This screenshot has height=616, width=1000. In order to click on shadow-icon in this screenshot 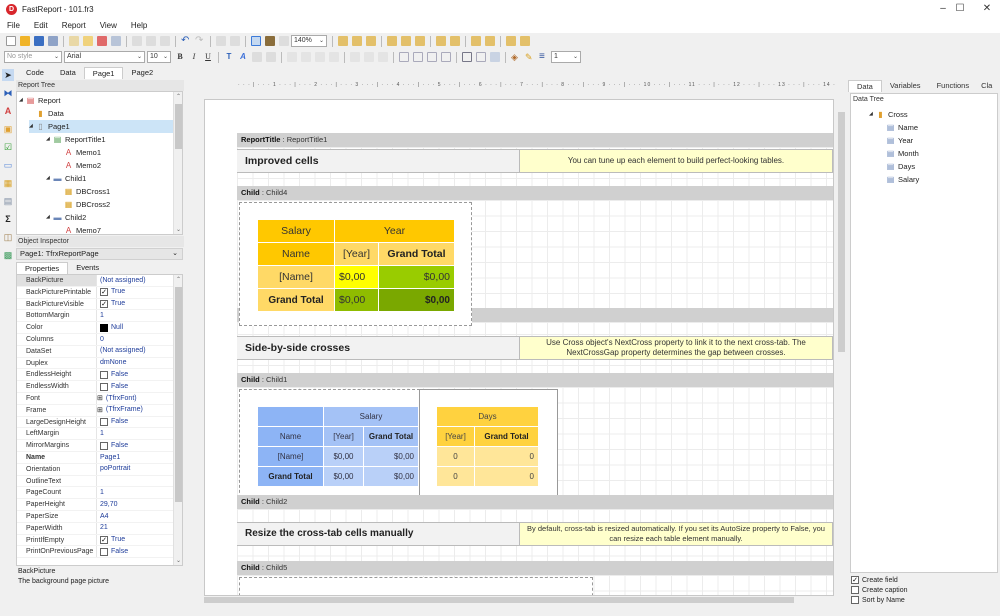, I will do `click(495, 57)`.